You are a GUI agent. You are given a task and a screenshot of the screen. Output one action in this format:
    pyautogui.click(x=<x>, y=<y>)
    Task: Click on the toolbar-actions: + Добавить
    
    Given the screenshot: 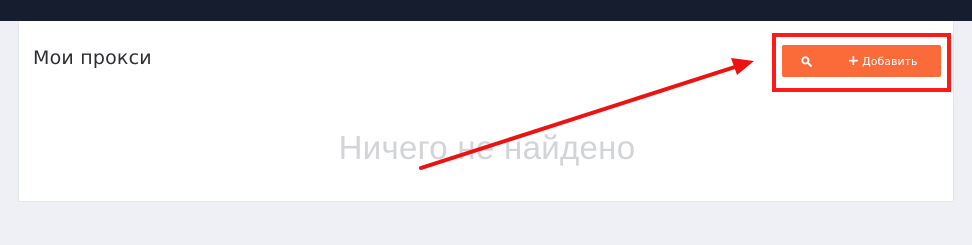 What is the action you would take?
    pyautogui.click(x=861, y=61)
    